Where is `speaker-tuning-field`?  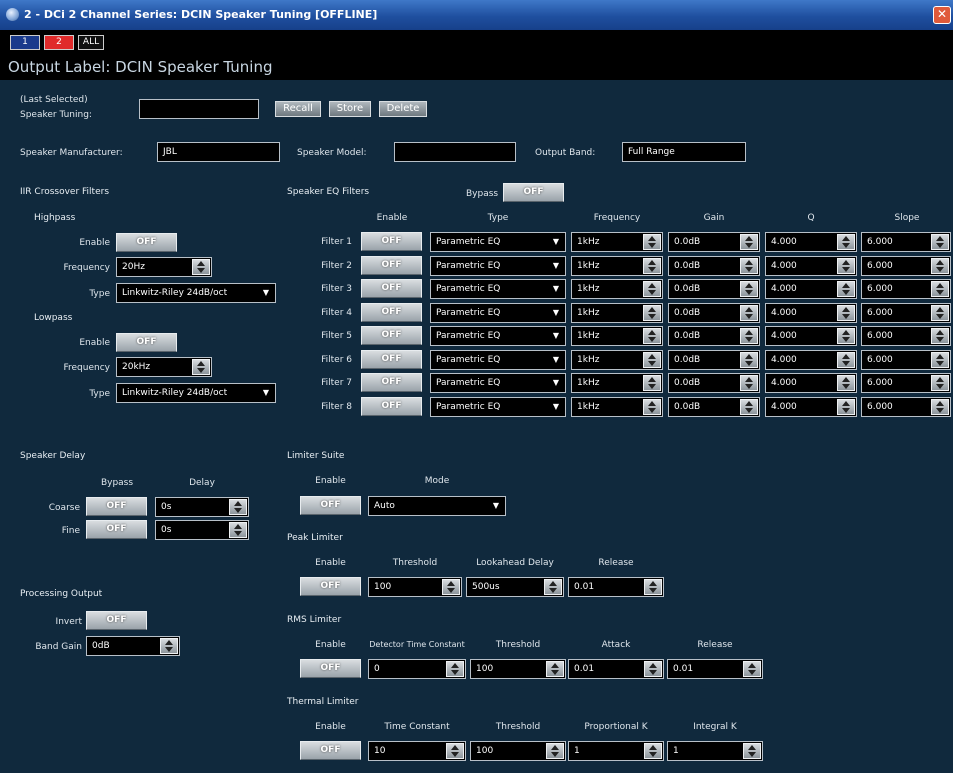
speaker-tuning-field is located at coordinates (199, 109).